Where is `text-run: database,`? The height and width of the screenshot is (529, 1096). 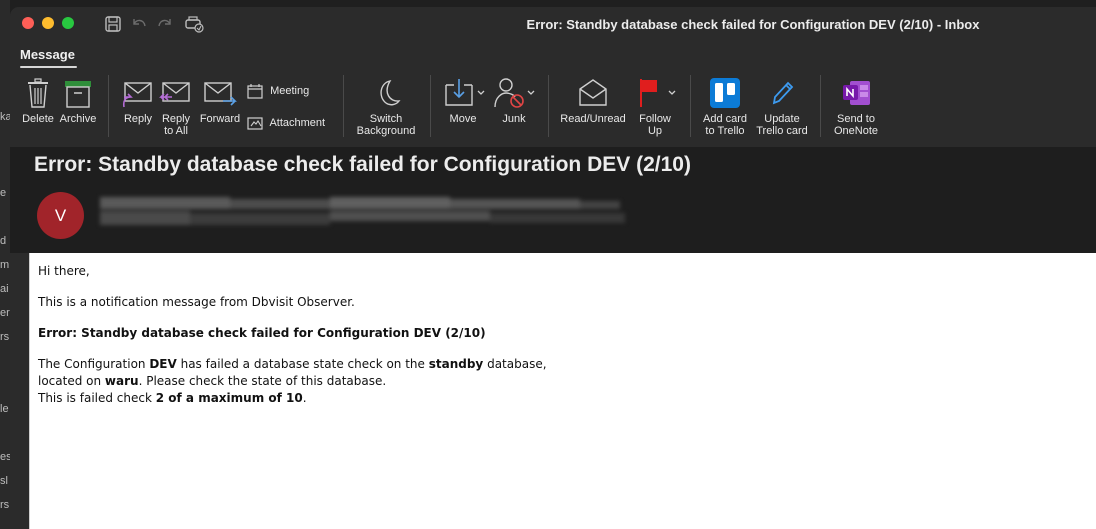
text-run: database, is located at coordinates (515, 364).